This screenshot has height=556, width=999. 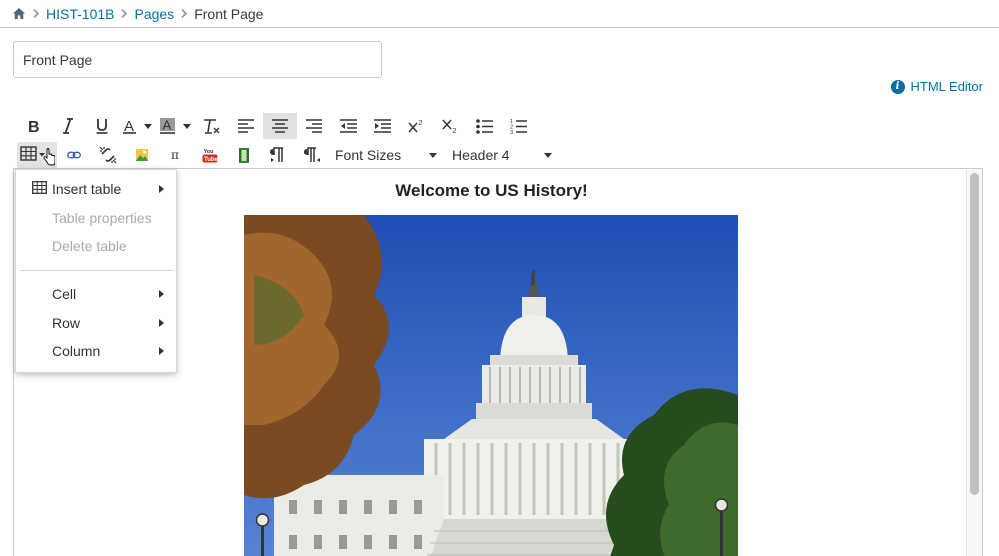 What do you see at coordinates (64, 294) in the screenshot?
I see `menu-item-label: Cell` at bounding box center [64, 294].